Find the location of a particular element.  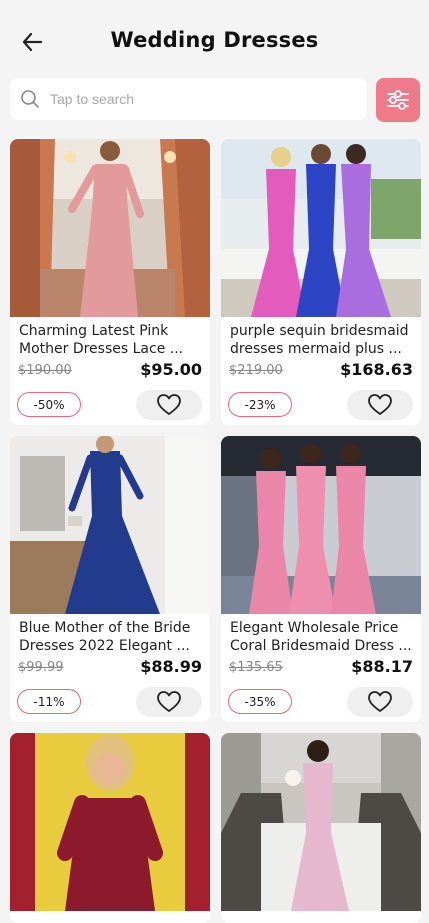

filter-button is located at coordinates (398, 100).